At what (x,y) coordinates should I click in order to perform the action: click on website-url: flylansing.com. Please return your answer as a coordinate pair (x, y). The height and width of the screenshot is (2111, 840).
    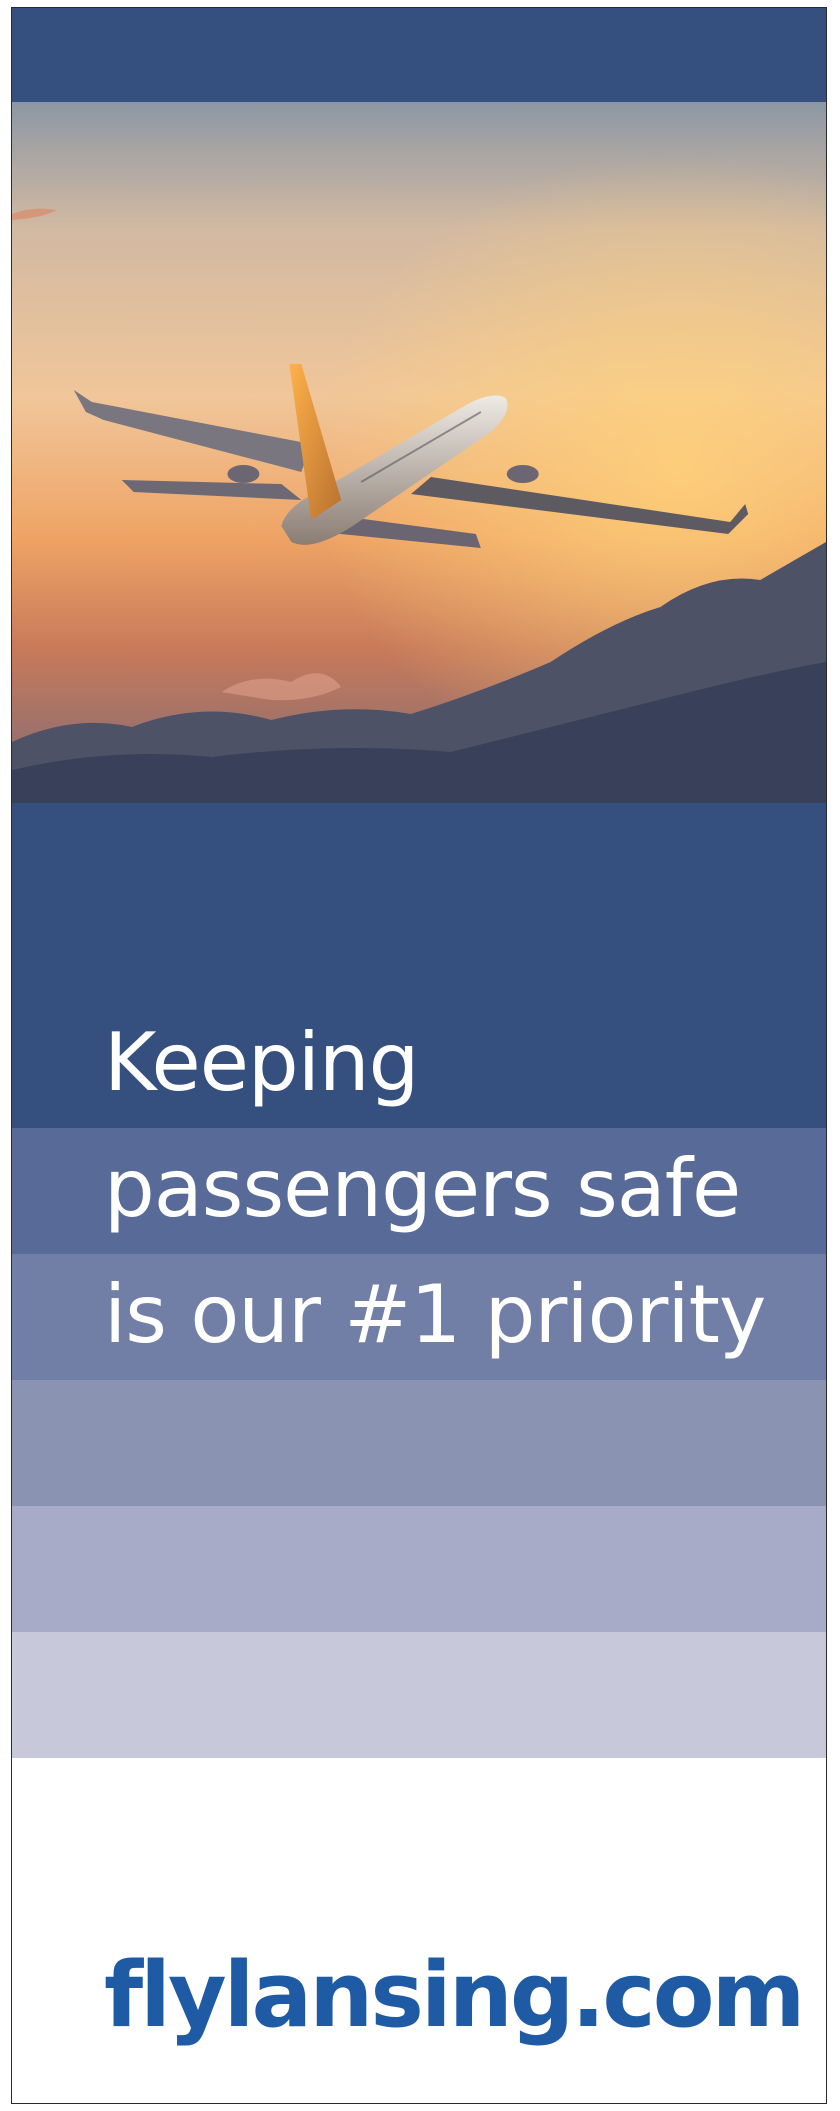
    Looking at the image, I should click on (454, 1995).